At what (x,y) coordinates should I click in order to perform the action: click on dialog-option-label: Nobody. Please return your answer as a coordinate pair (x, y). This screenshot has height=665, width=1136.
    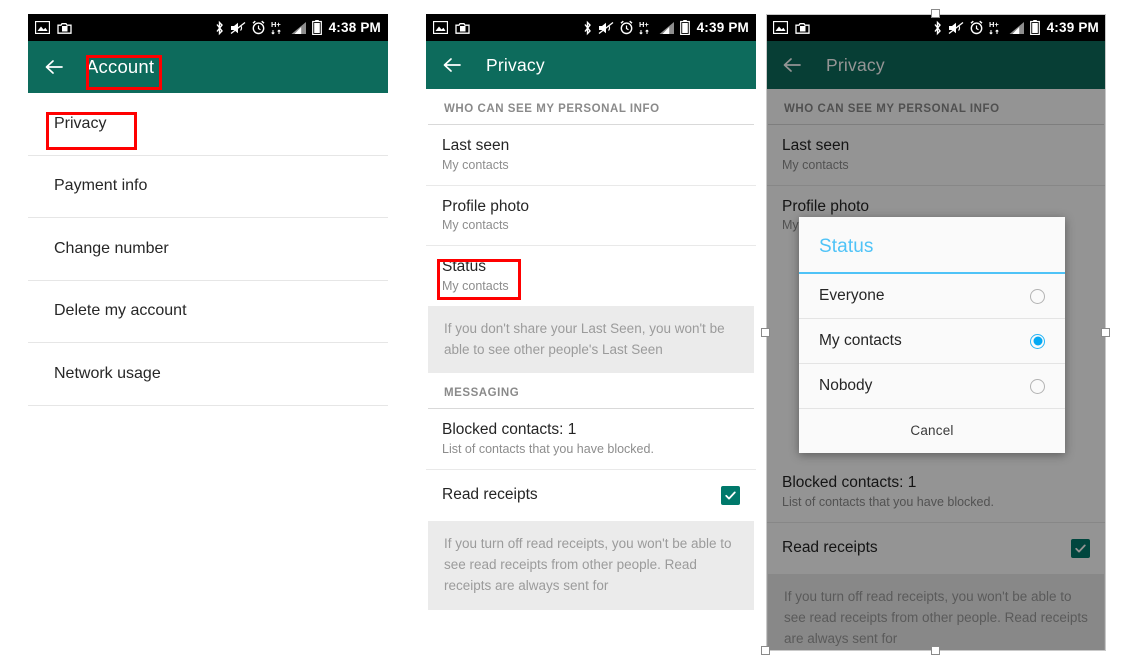
    Looking at the image, I should click on (846, 385).